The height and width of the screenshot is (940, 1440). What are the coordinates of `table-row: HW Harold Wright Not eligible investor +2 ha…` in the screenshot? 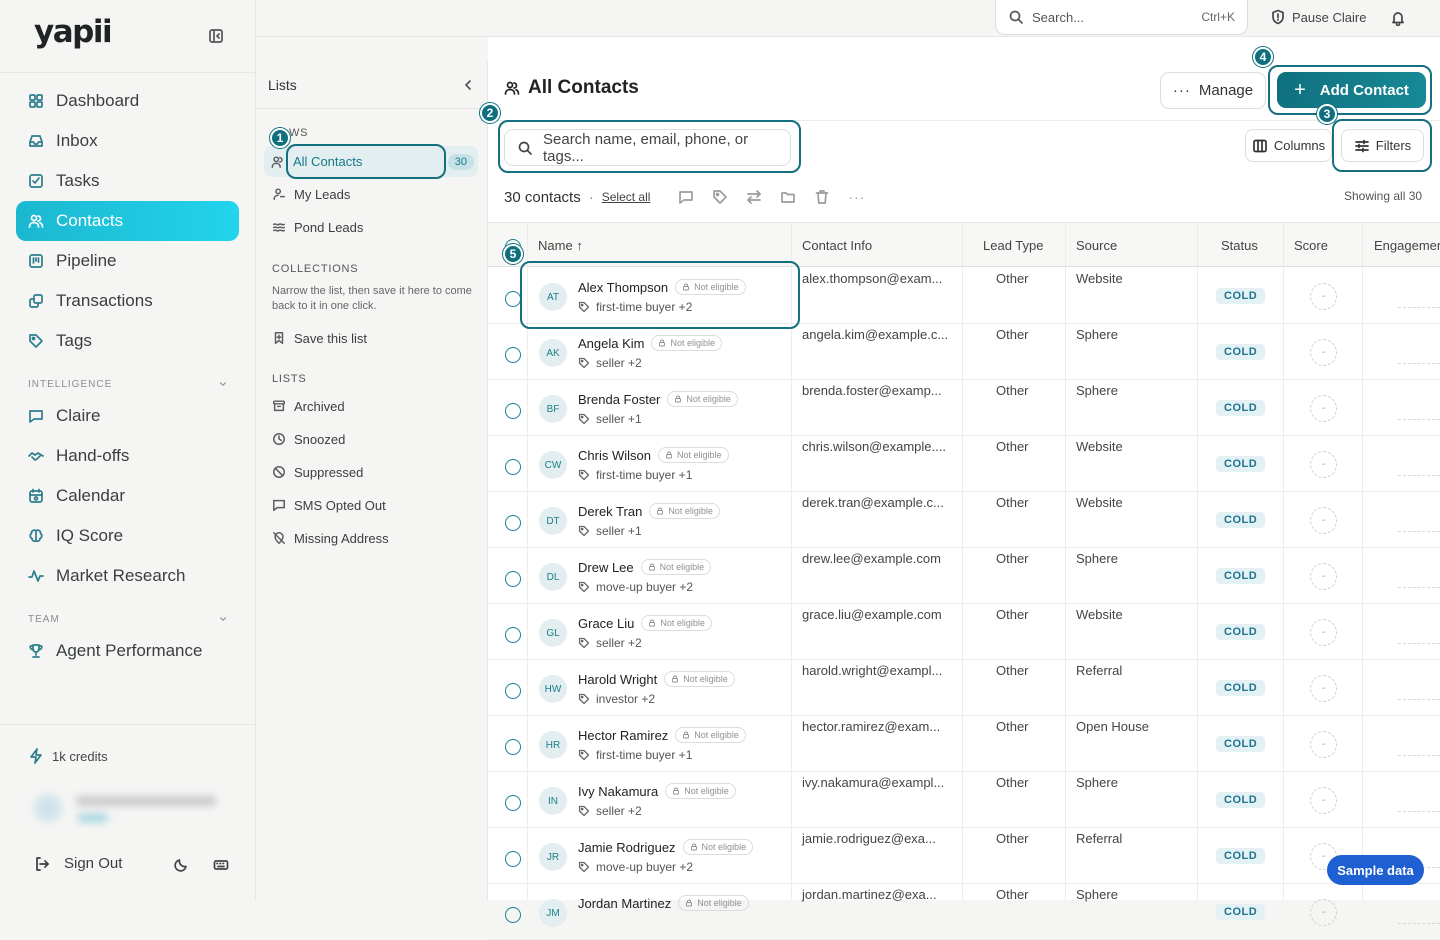 It's located at (964, 688).